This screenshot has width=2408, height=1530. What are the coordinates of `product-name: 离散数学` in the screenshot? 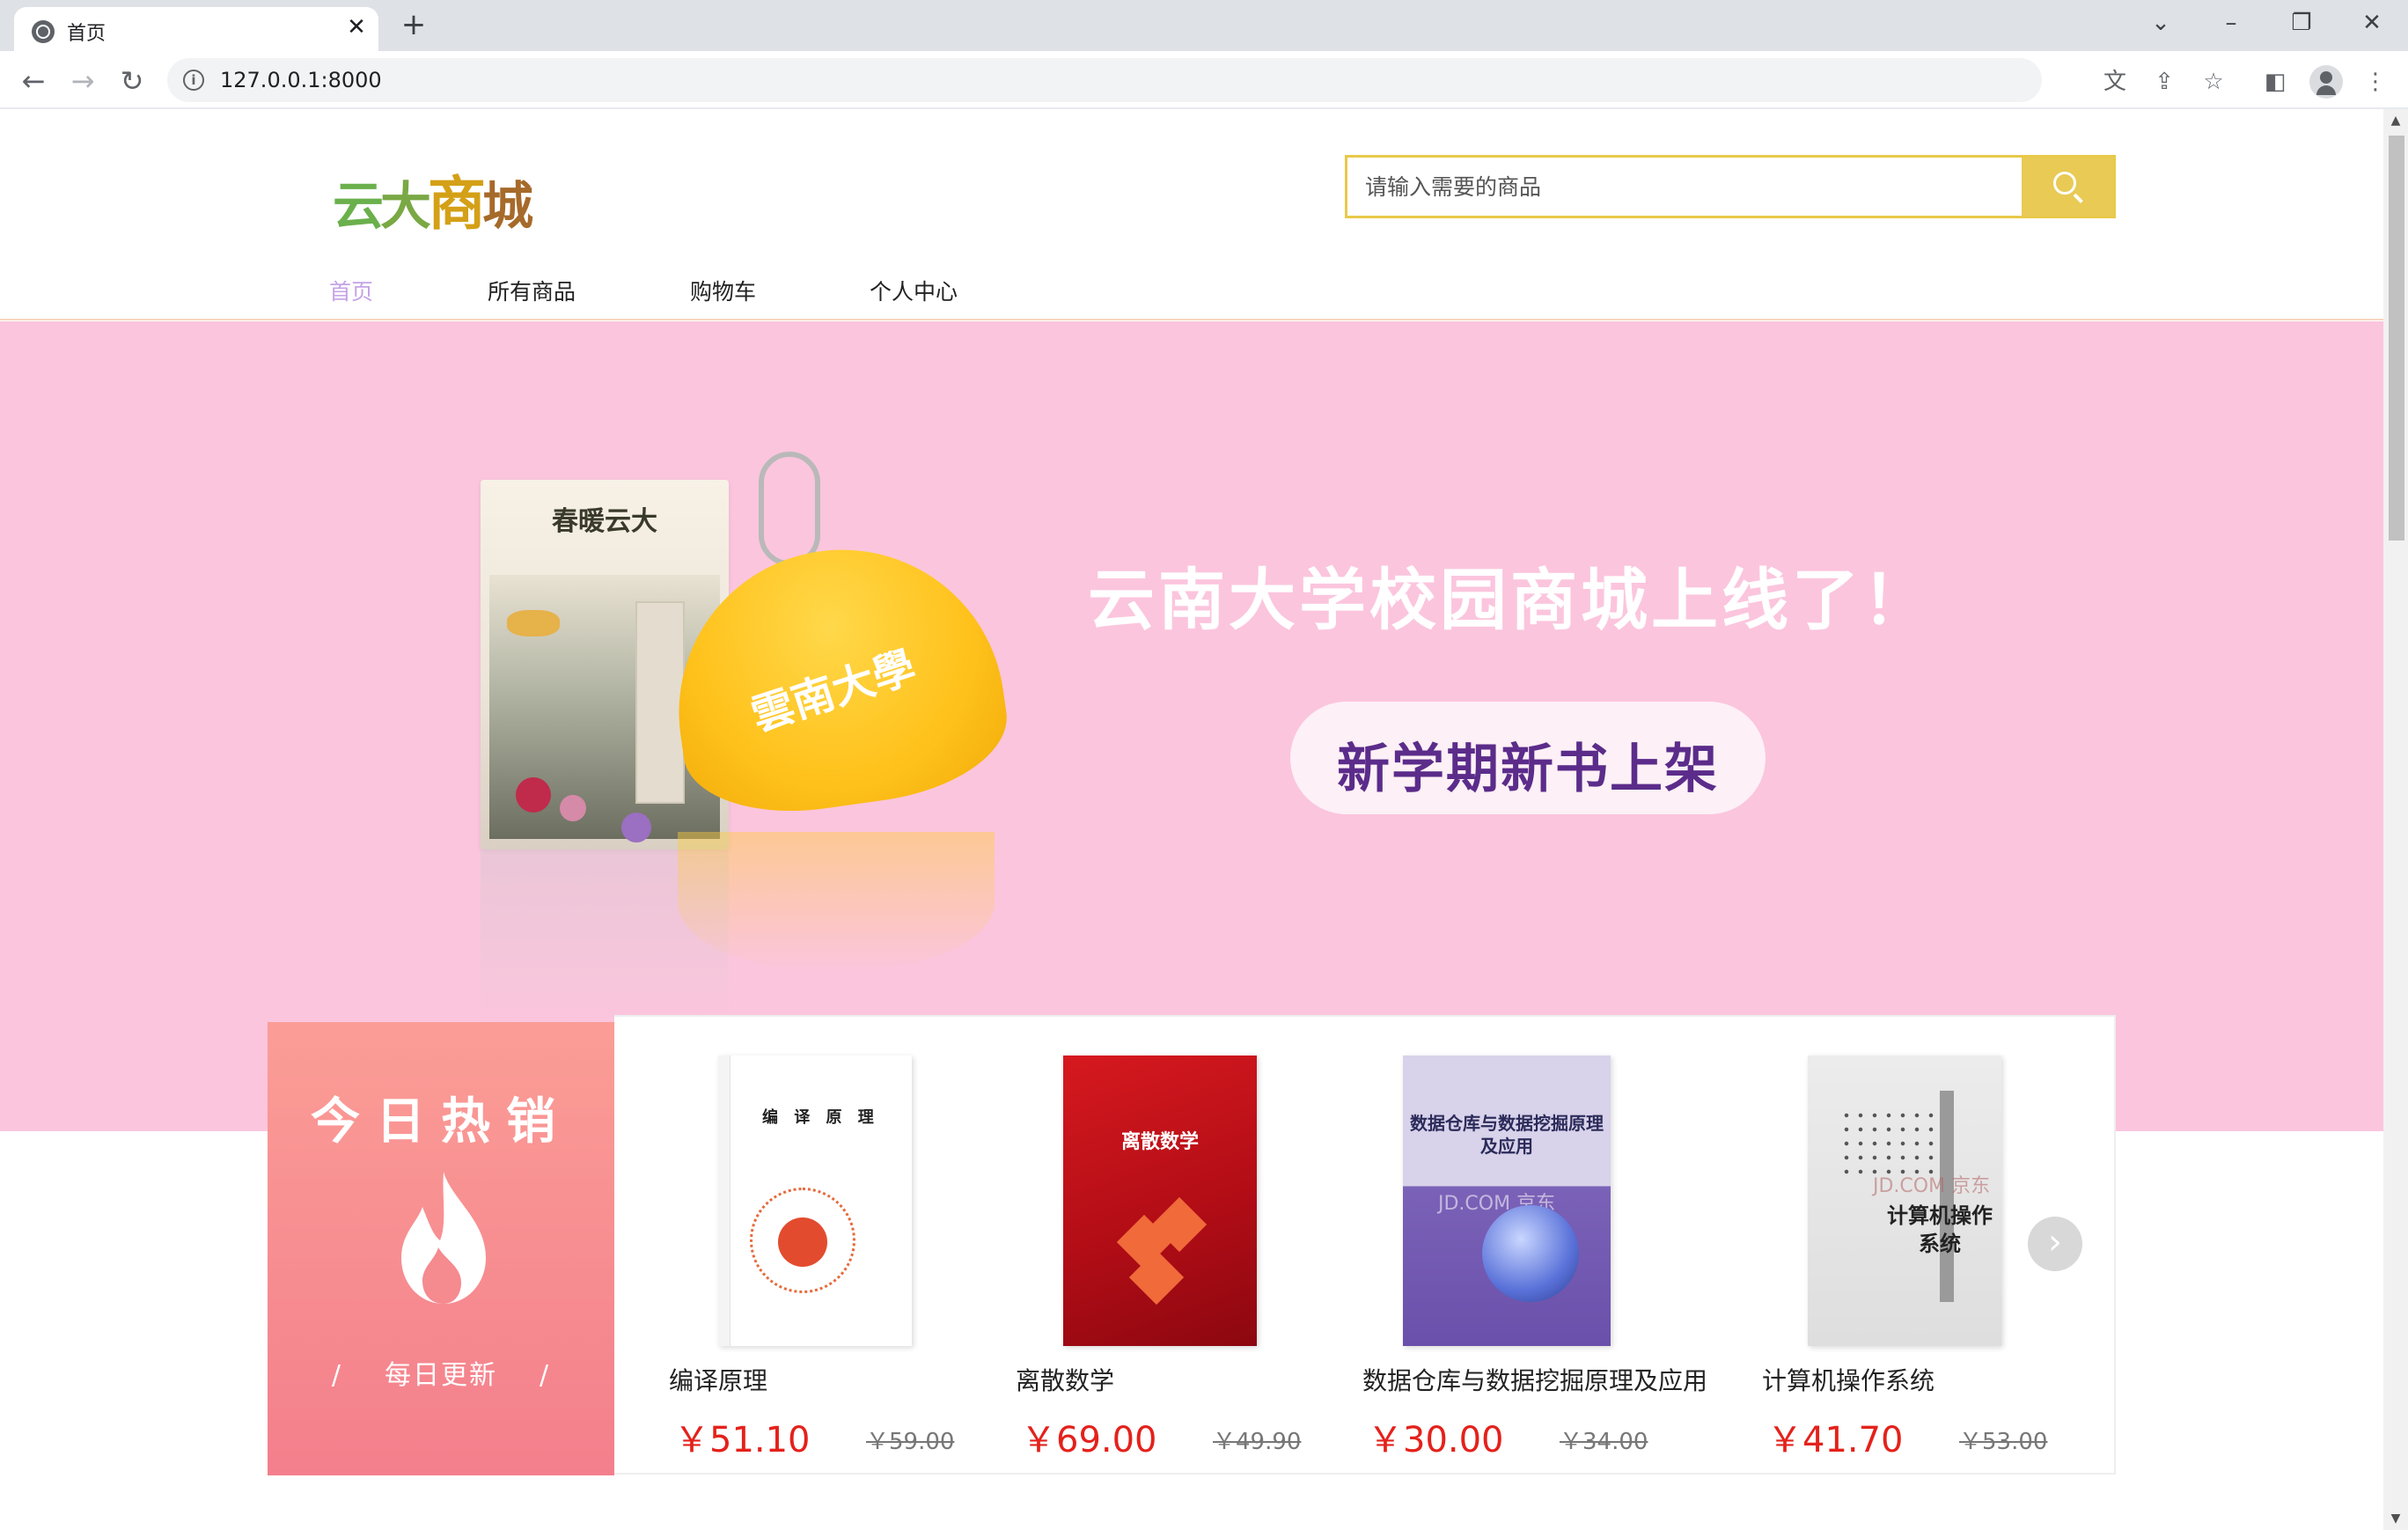 It's located at (1065, 1379).